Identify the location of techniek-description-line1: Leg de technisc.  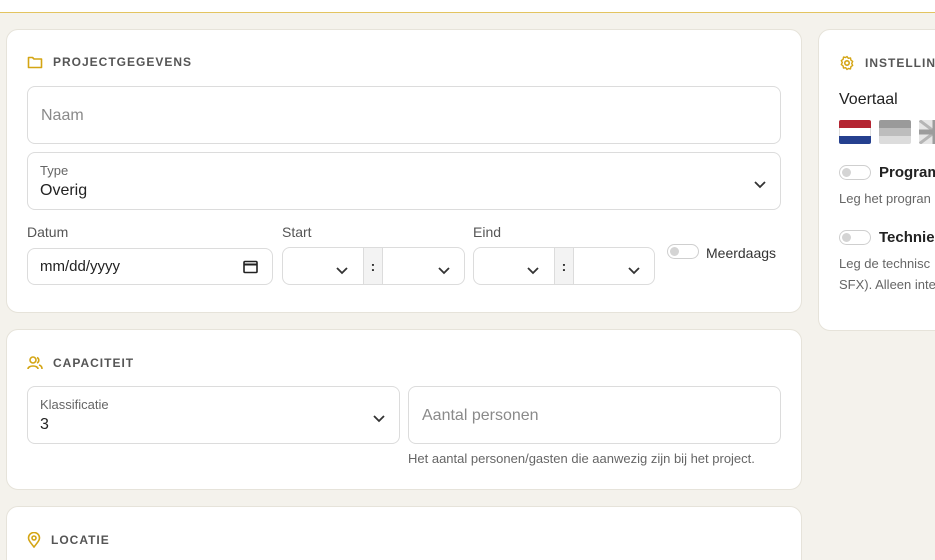
(885, 263).